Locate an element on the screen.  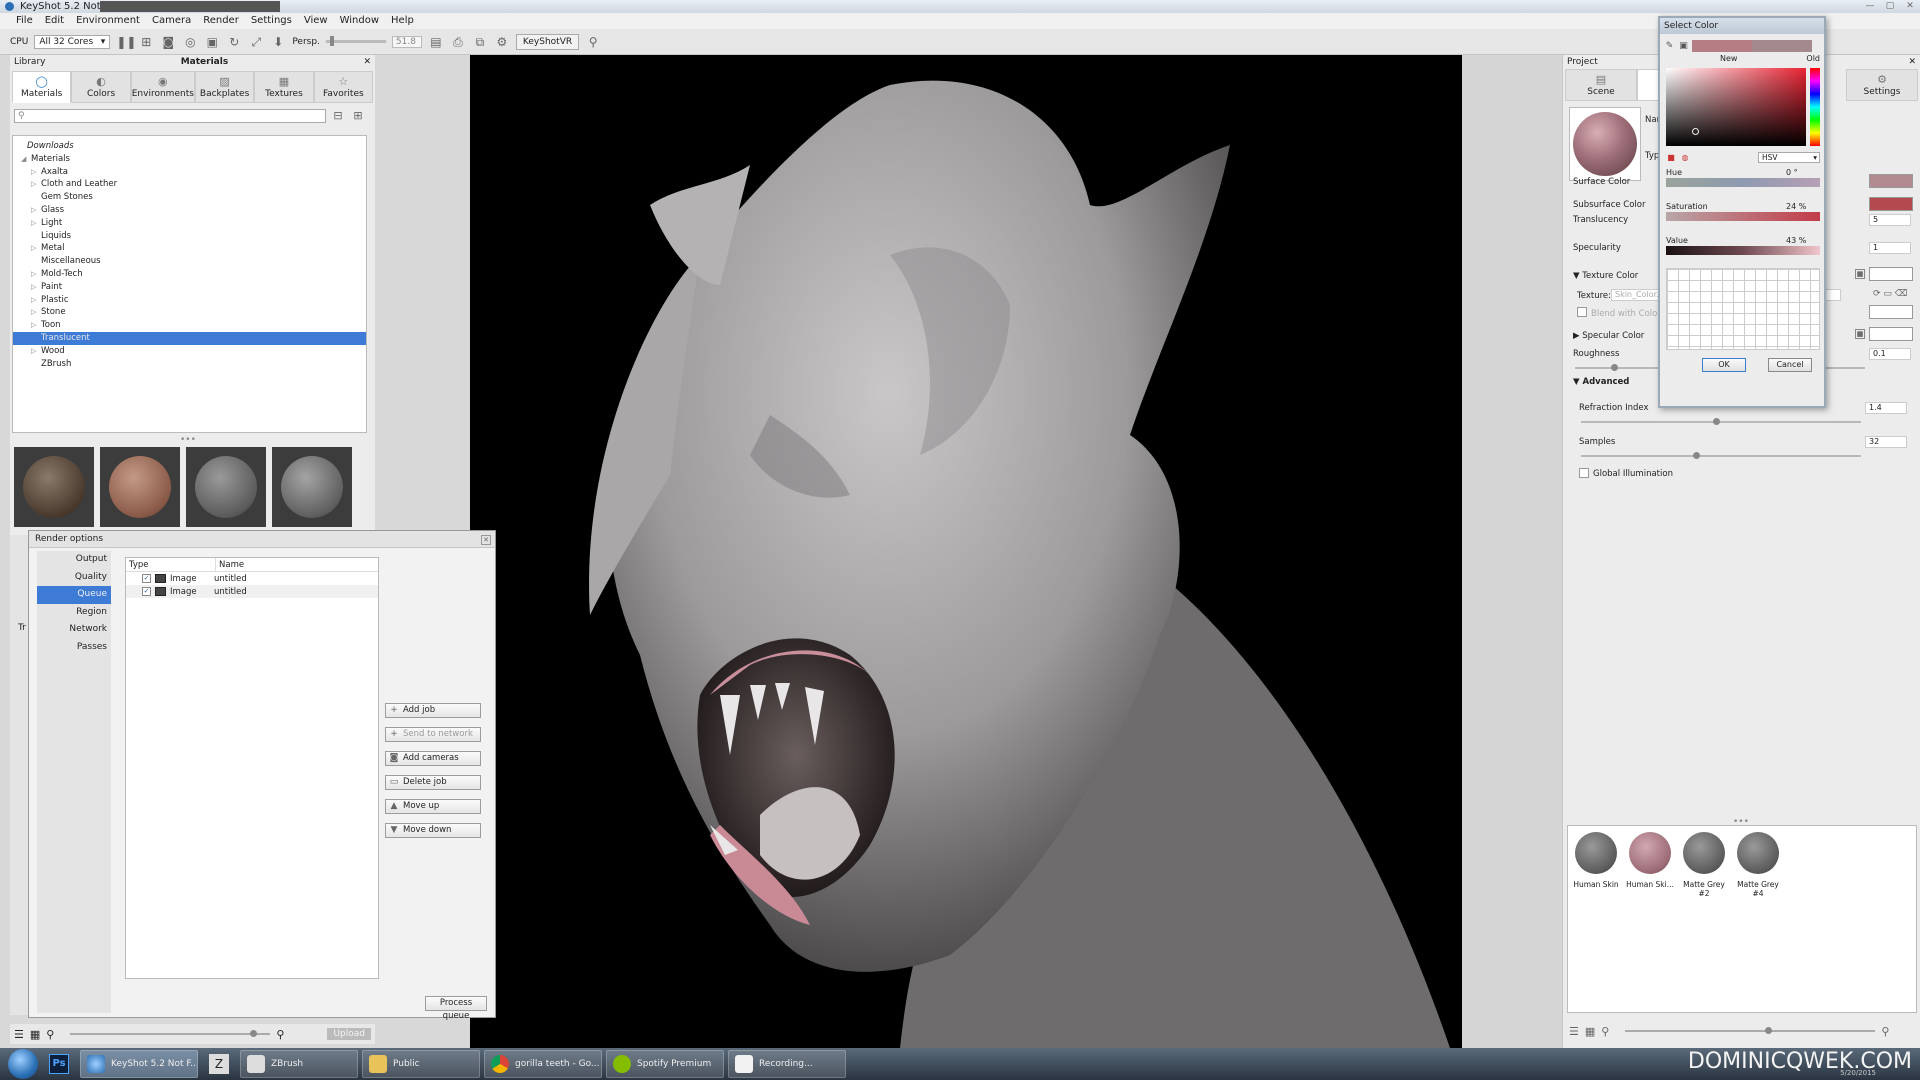
samples-slider is located at coordinates (1721, 455).